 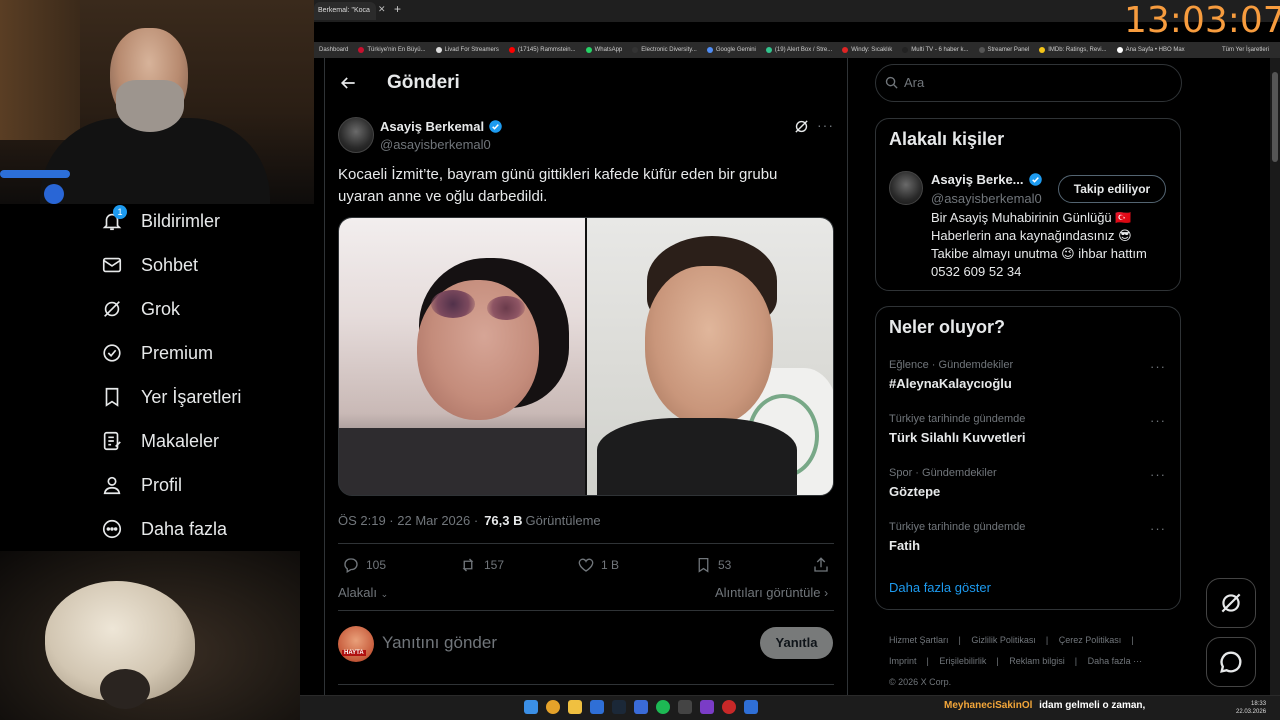 What do you see at coordinates (141, 485) in the screenshot?
I see `nav-item-profile: Profil` at bounding box center [141, 485].